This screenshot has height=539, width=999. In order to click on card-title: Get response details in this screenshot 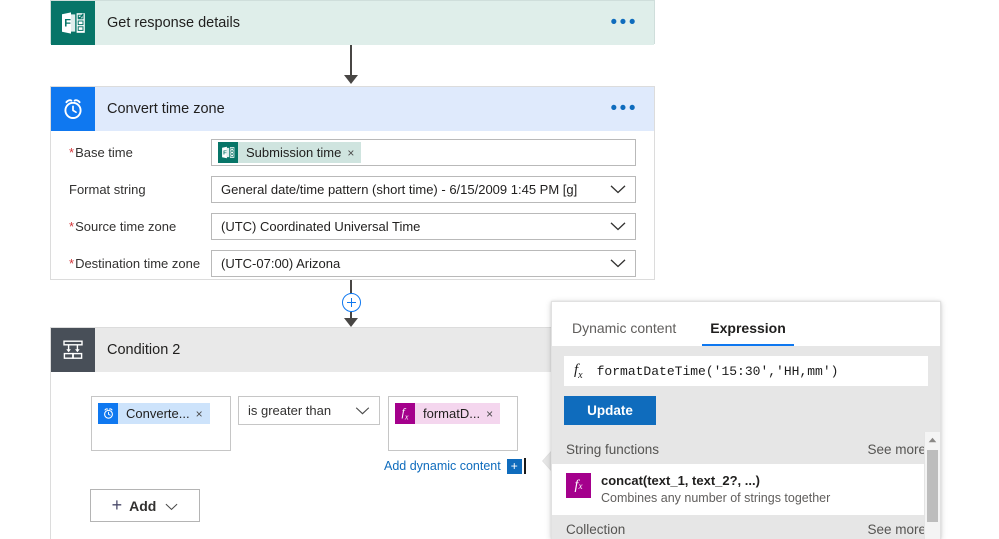, I will do `click(173, 23)`.